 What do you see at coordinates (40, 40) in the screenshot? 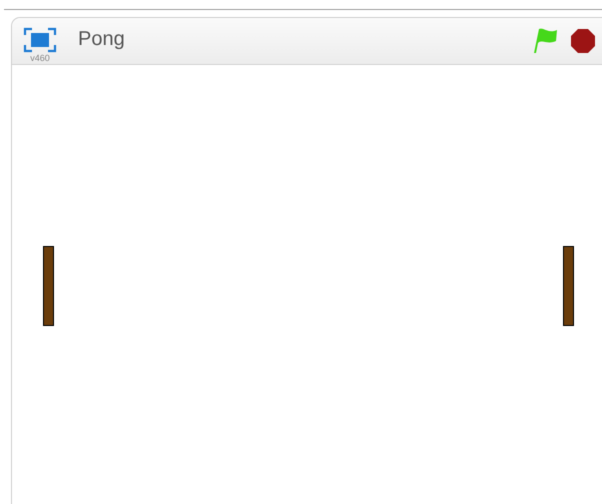
I see `fullscreen-icon` at bounding box center [40, 40].